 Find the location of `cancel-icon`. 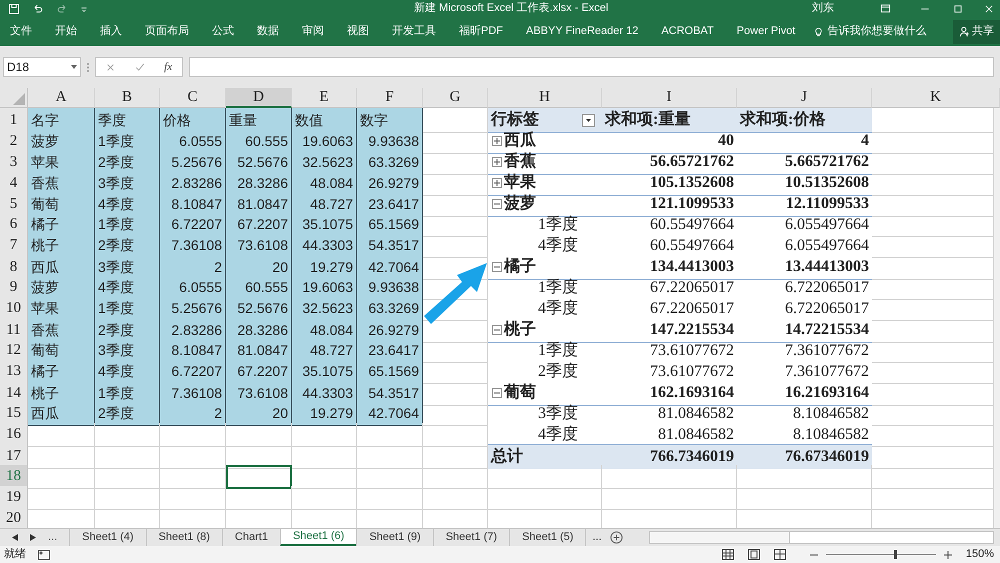

cancel-icon is located at coordinates (110, 67).